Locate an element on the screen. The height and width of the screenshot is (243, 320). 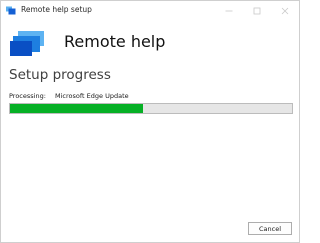
window-title: Remote help setup is located at coordinates (56, 9).